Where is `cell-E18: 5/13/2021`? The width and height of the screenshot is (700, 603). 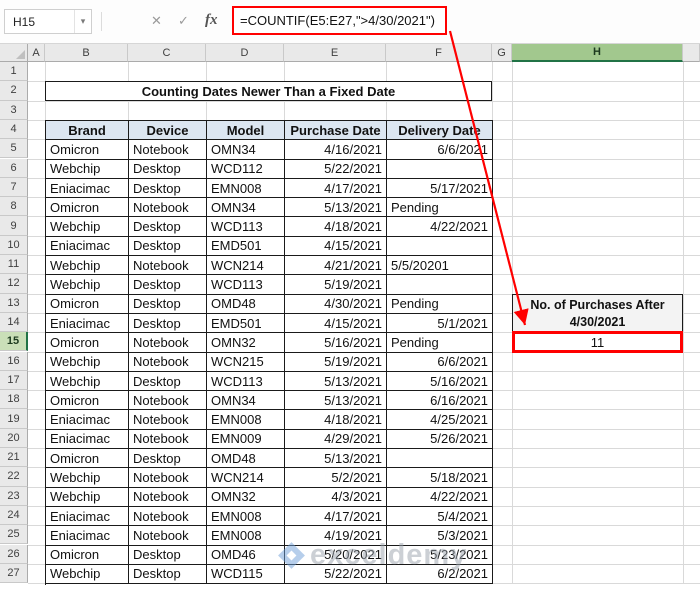
cell-E18: 5/13/2021 is located at coordinates (336, 401).